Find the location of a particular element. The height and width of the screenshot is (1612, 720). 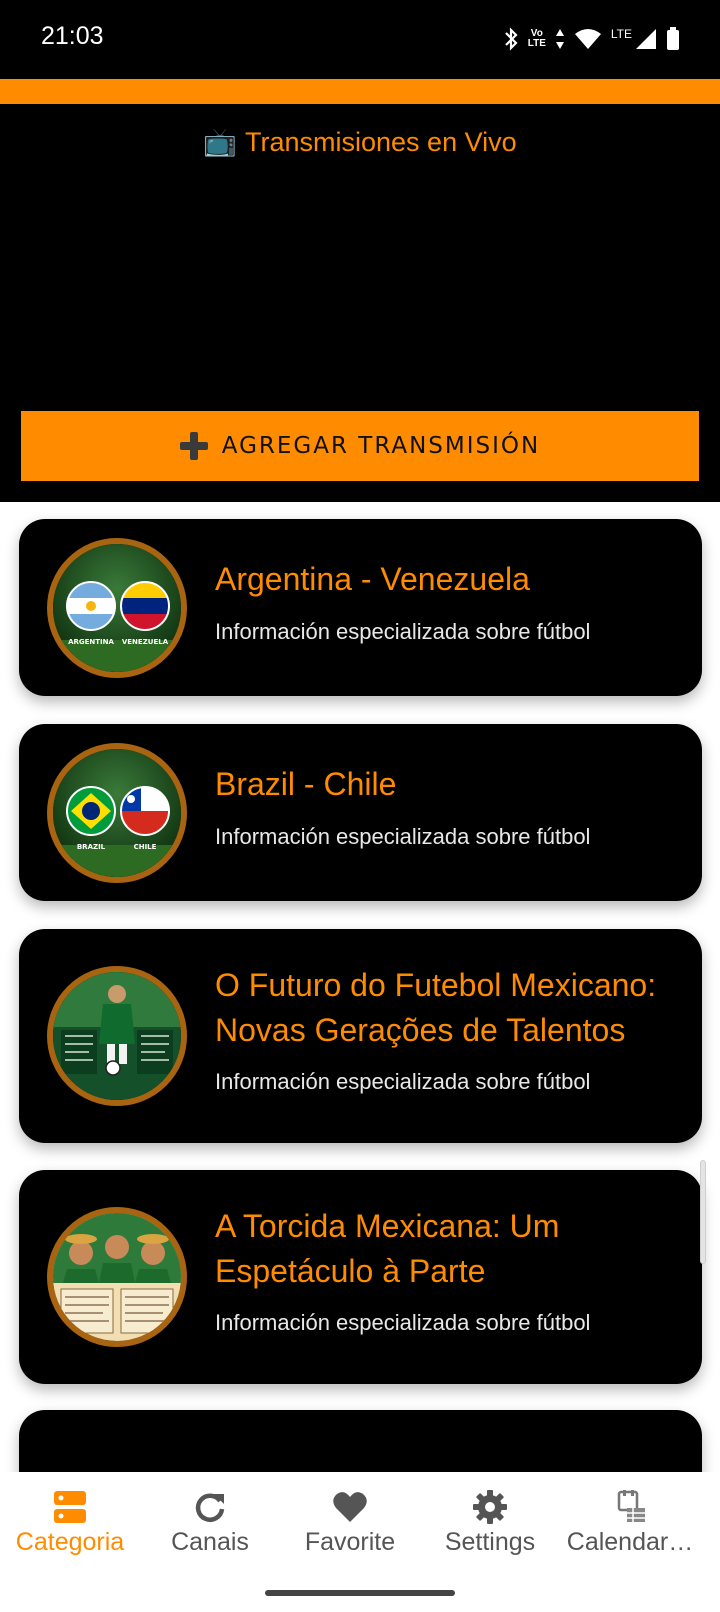

plus-icon is located at coordinates (193, 446).